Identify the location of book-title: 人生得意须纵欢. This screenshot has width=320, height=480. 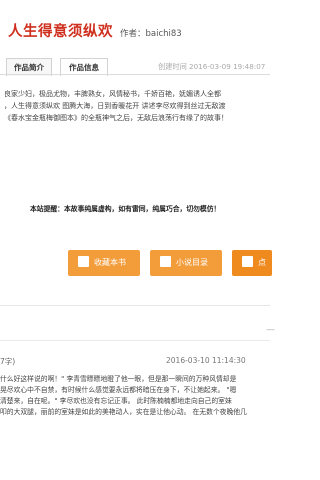
(60, 32).